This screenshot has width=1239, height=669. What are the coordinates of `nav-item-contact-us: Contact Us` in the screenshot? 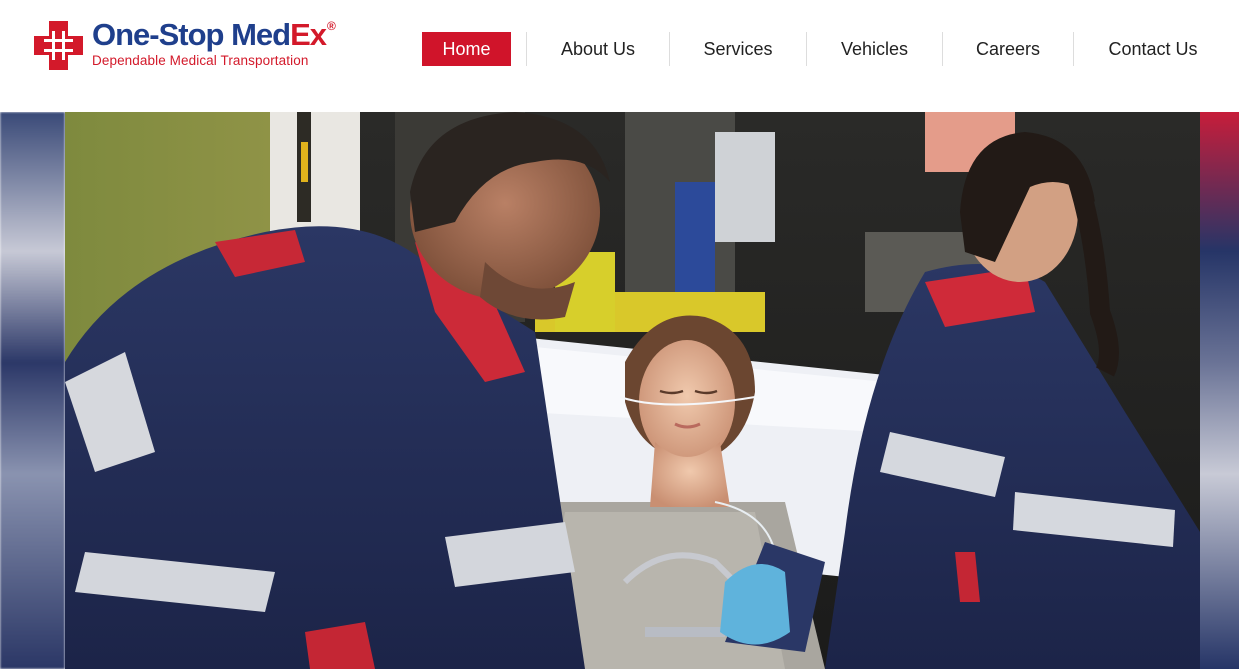 It's located at (1153, 49).